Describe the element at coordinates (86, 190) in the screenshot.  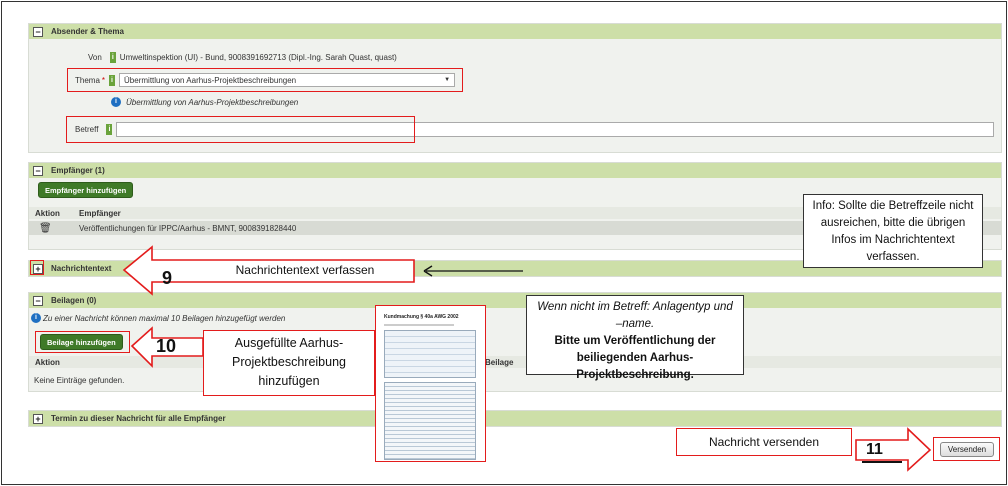
I see `add-recipient-button: Empfänger hinzufügen` at that location.